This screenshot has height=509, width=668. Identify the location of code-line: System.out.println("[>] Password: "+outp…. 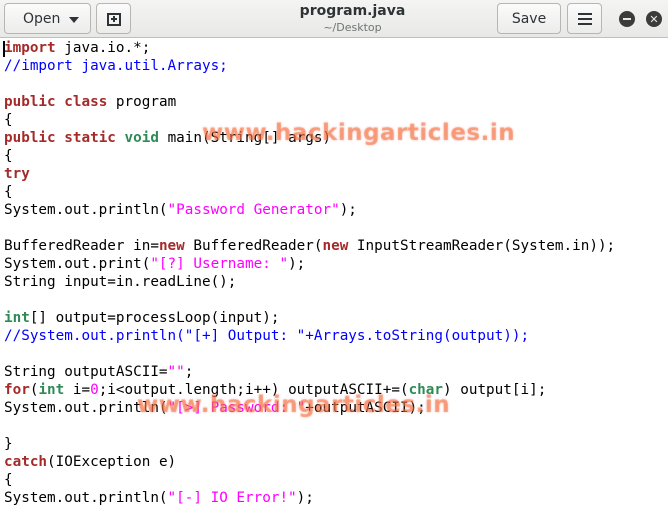
(334, 408).